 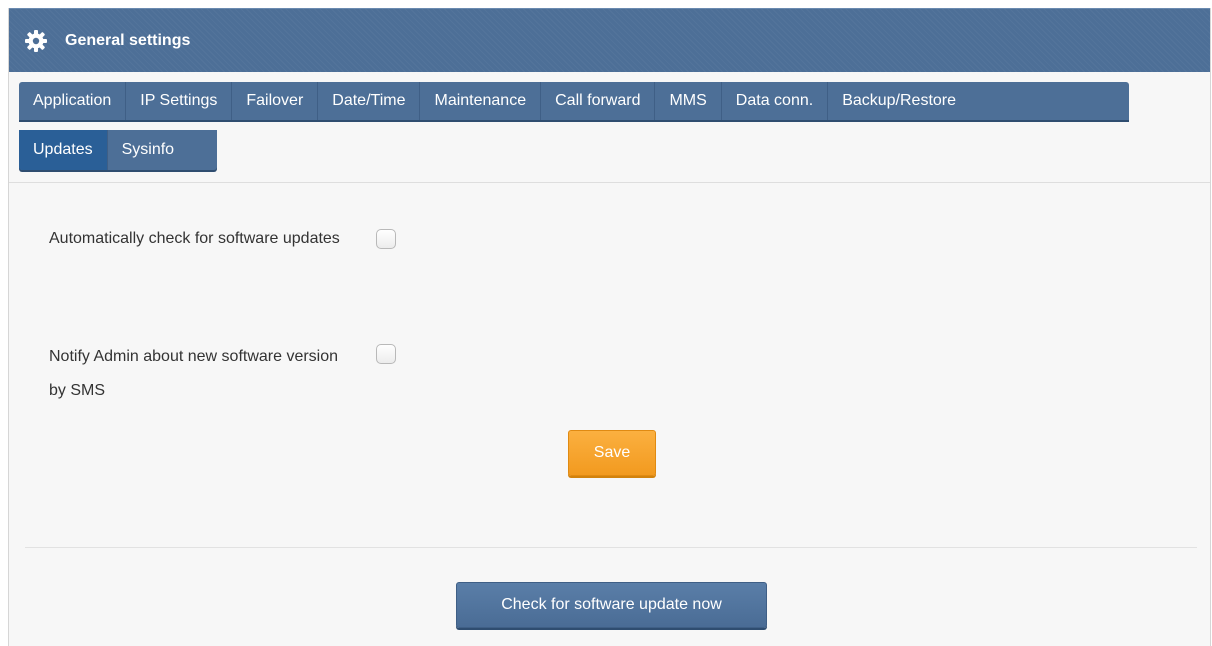 What do you see at coordinates (128, 40) in the screenshot?
I see `page-title: General settings` at bounding box center [128, 40].